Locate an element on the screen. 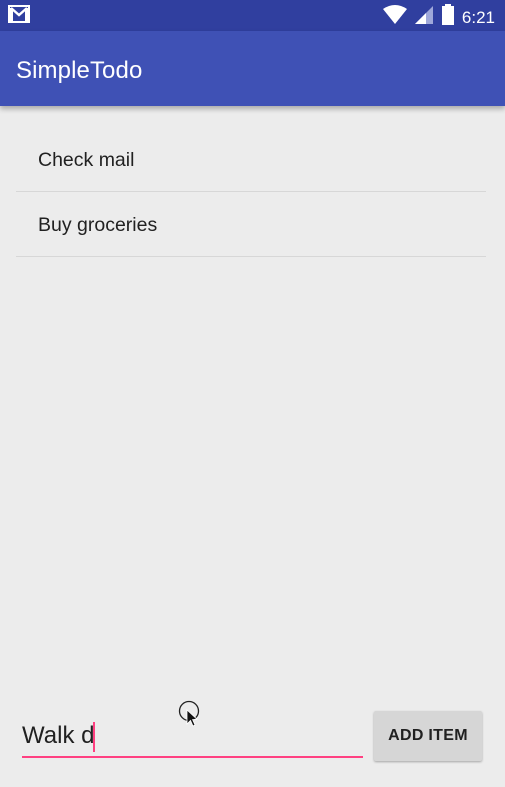 The width and height of the screenshot is (505, 787). input-underline is located at coordinates (192, 757).